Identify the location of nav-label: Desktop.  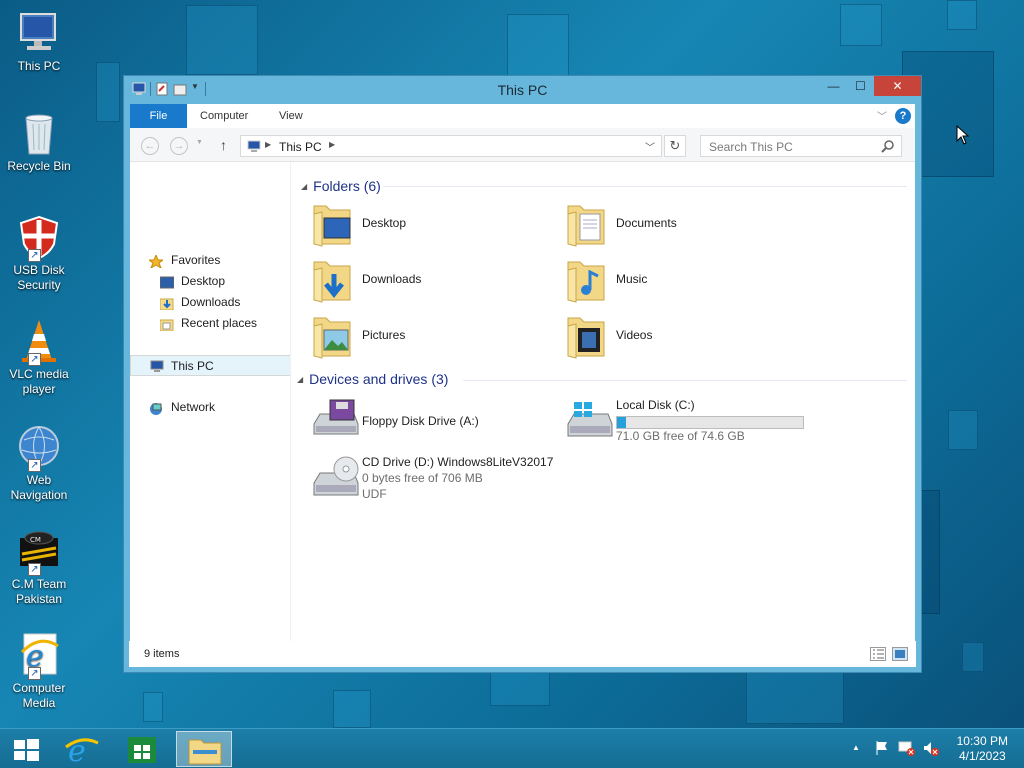
(203, 281).